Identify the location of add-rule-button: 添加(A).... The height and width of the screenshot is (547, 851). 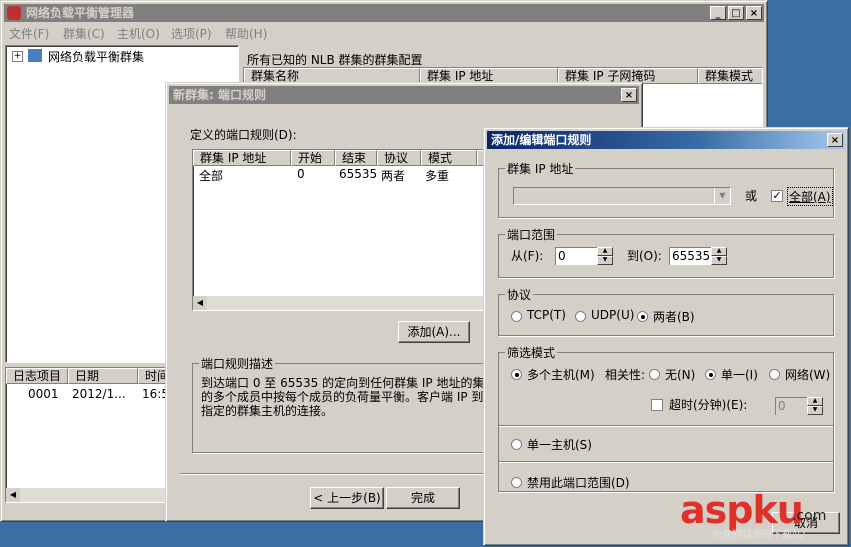
(434, 332).